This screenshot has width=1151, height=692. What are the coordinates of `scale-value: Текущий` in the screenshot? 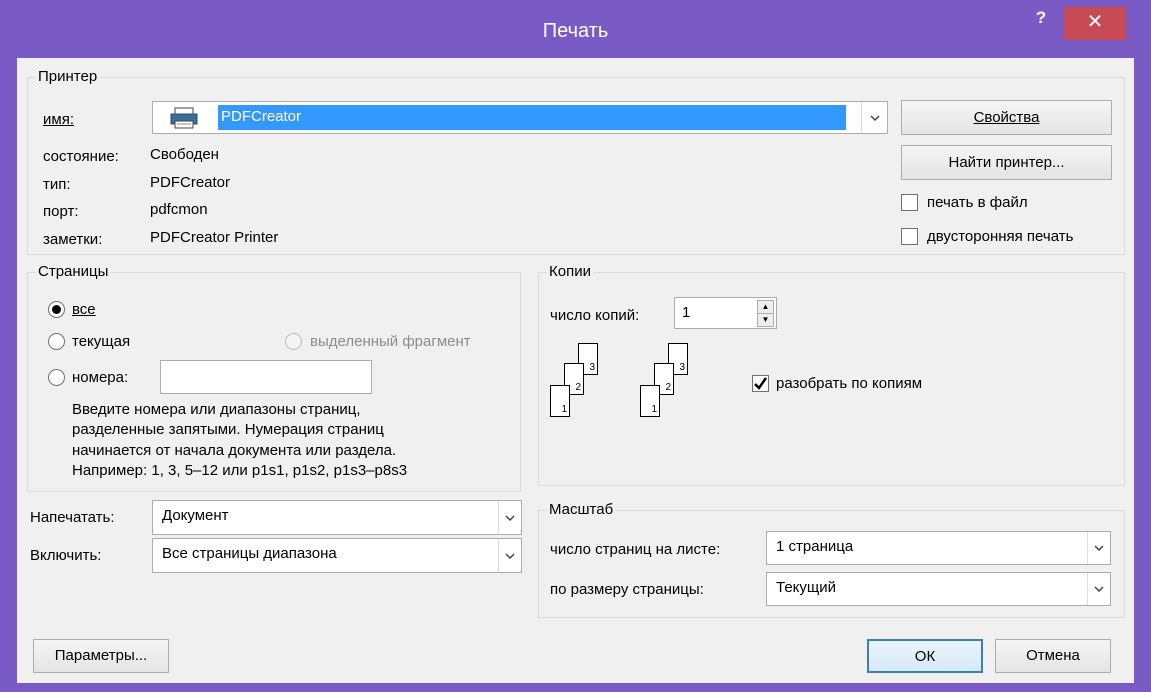 It's located at (806, 587).